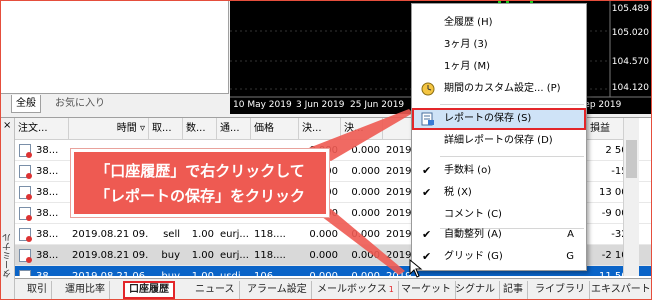 The height and width of the screenshot is (300, 652). Describe the element at coordinates (499, 171) in the screenshot. I see `menu-item-commission: ✔ 手数料 (o)` at that location.